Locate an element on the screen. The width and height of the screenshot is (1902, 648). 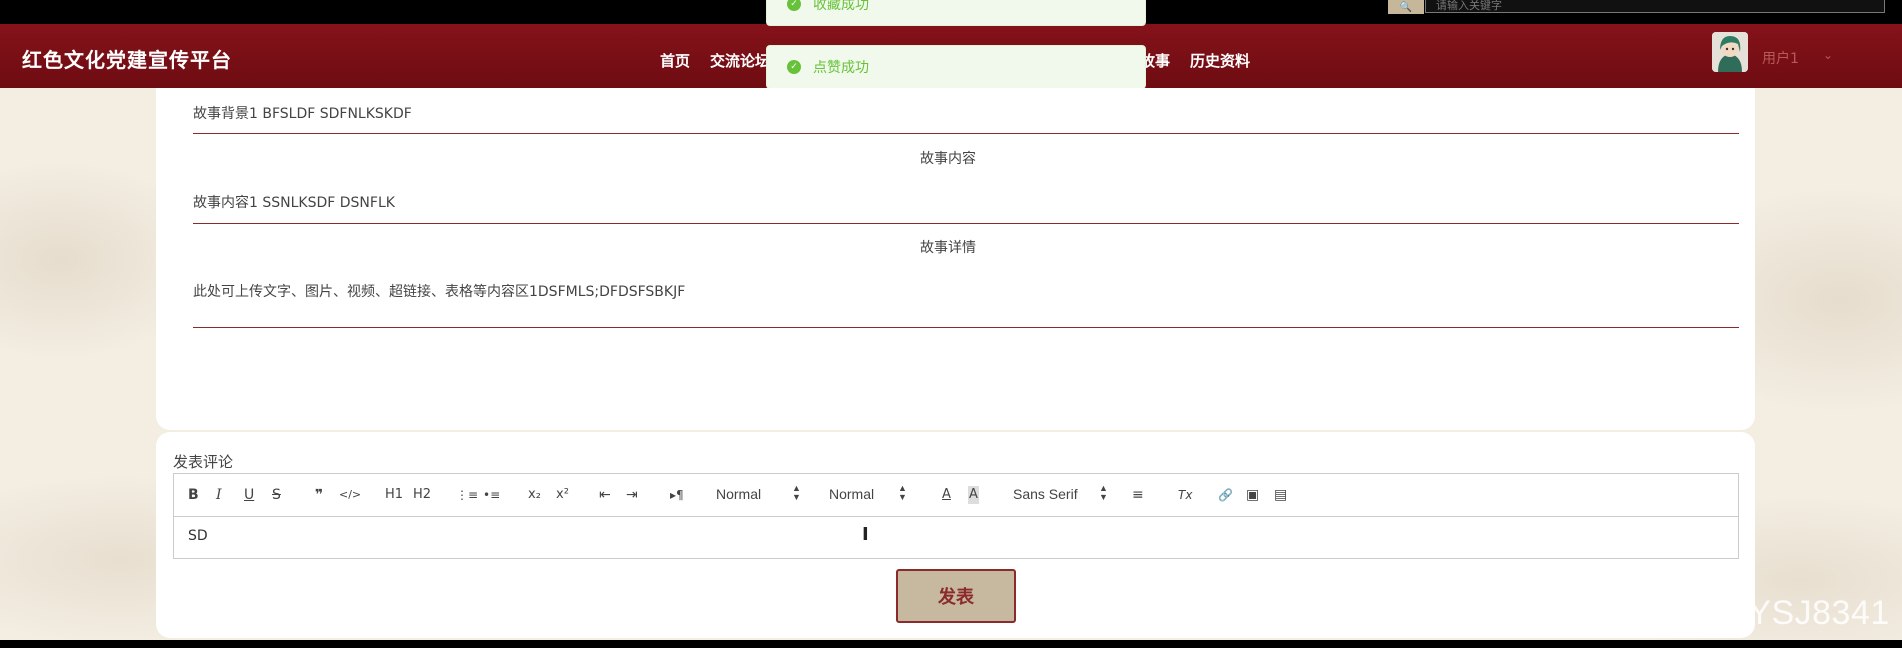
header-picker: Normal ▲ ▼ is located at coordinates (871, 493).